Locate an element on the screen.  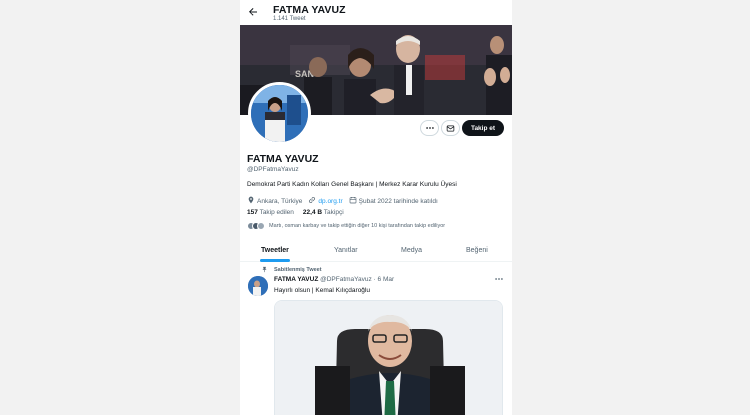
calendar-icon is located at coordinates (353, 201).